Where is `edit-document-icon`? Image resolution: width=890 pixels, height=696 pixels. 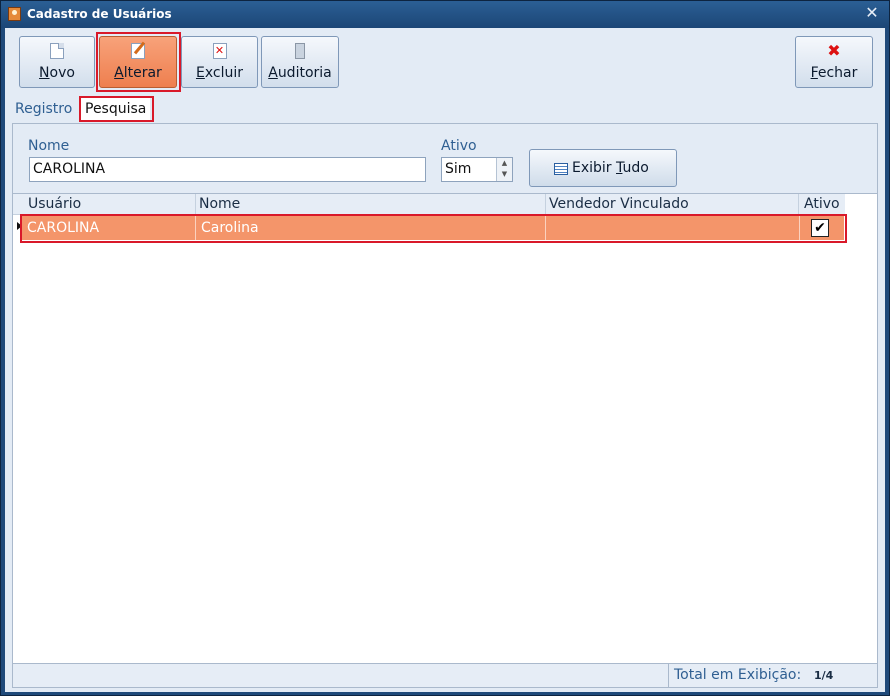 edit-document-icon is located at coordinates (138, 51).